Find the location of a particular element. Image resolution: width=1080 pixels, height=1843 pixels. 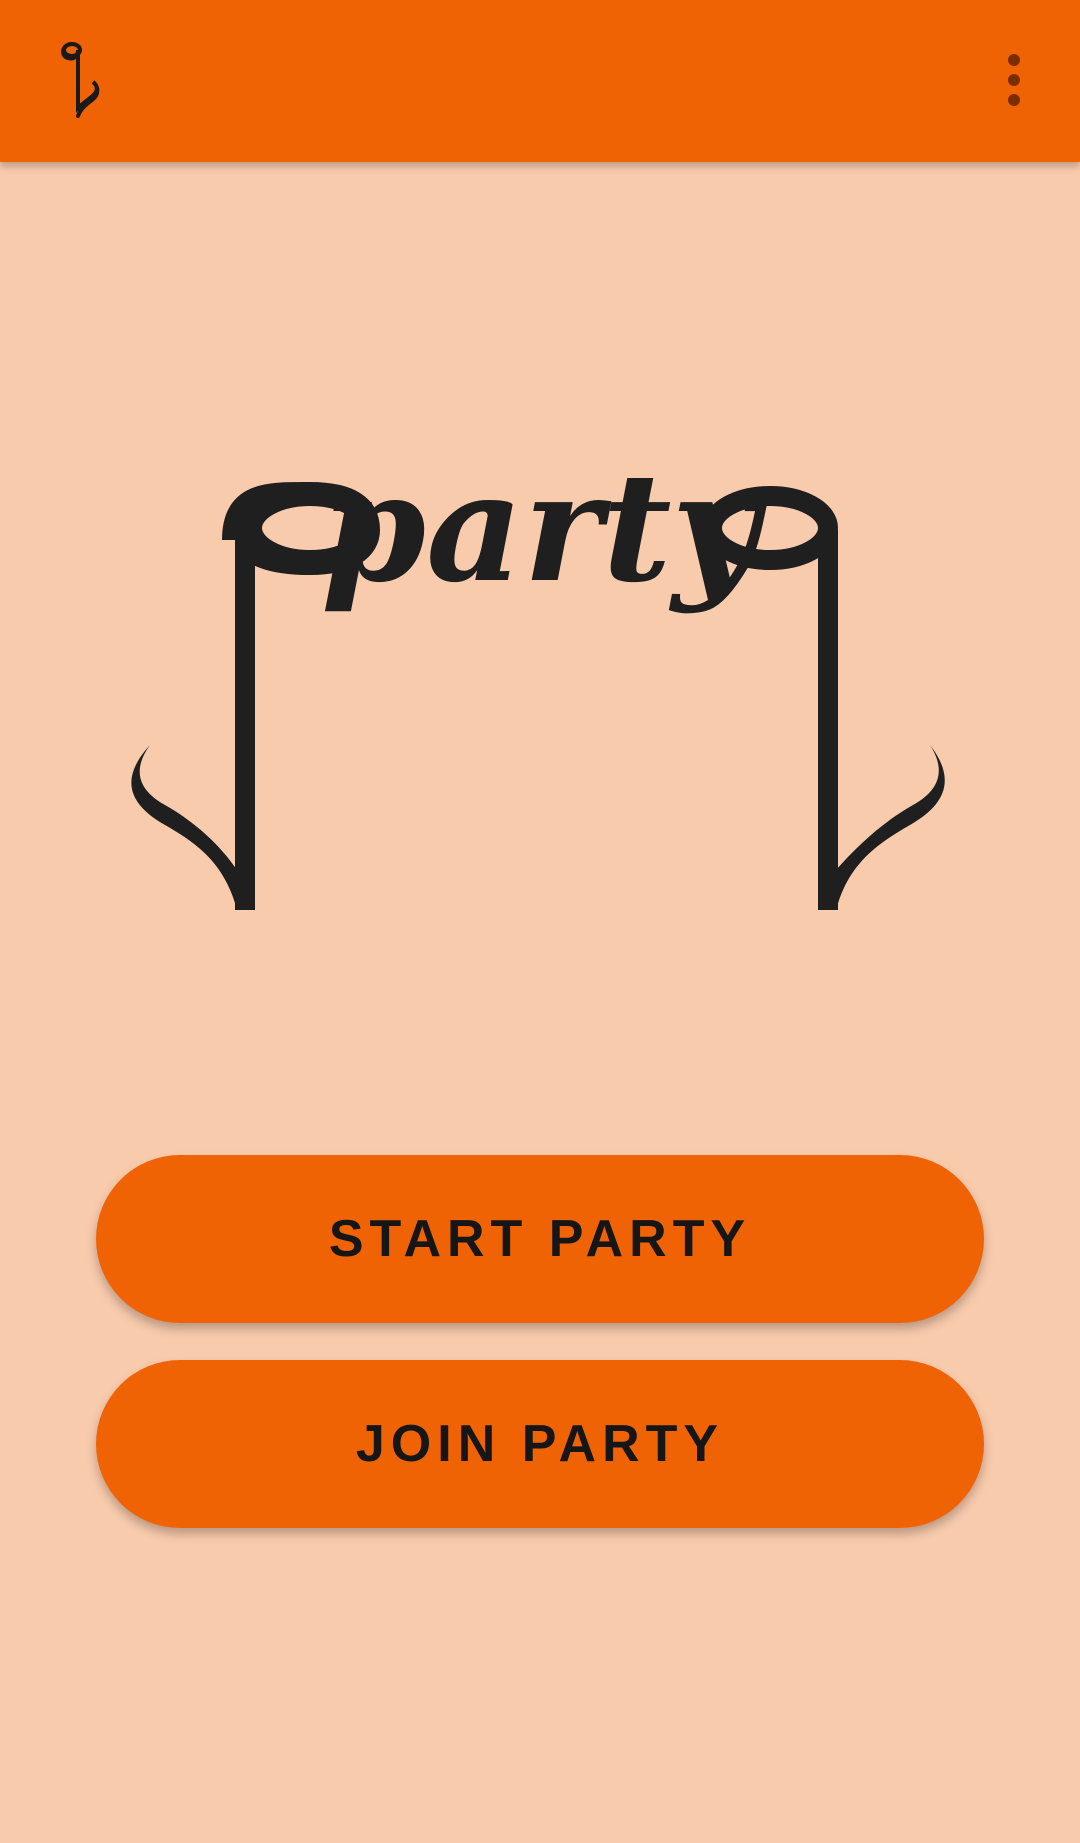

right-note-flag is located at coordinates (890, 827).